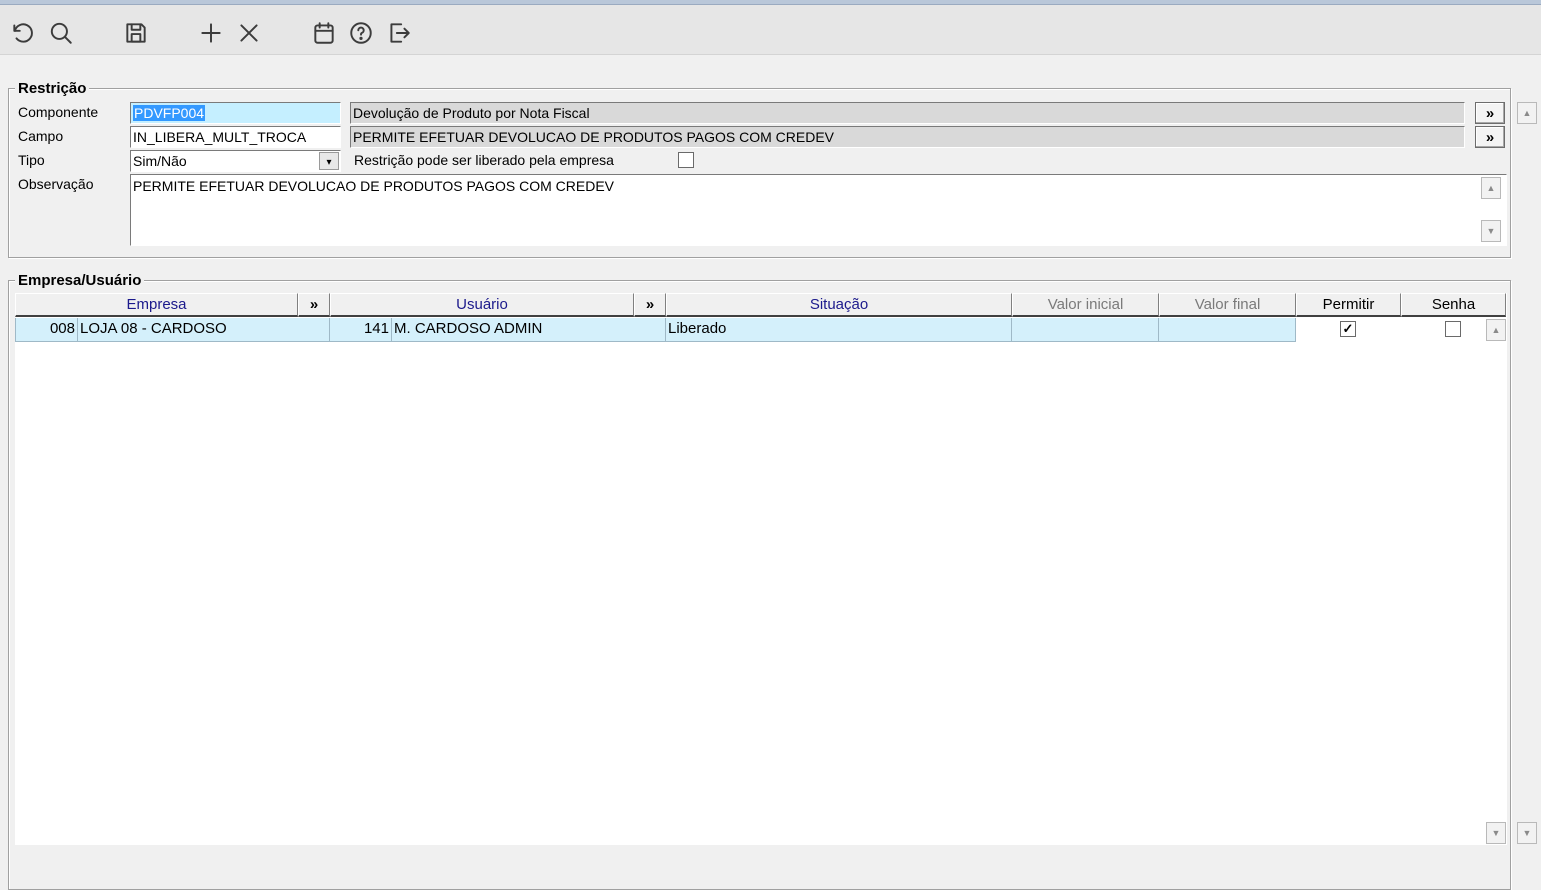  What do you see at coordinates (31, 160) in the screenshot?
I see `tipo-label: Tipo` at bounding box center [31, 160].